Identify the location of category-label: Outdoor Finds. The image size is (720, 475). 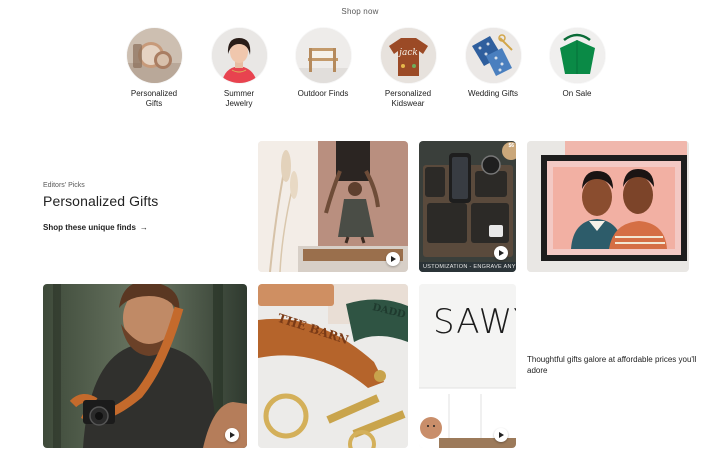
(323, 93).